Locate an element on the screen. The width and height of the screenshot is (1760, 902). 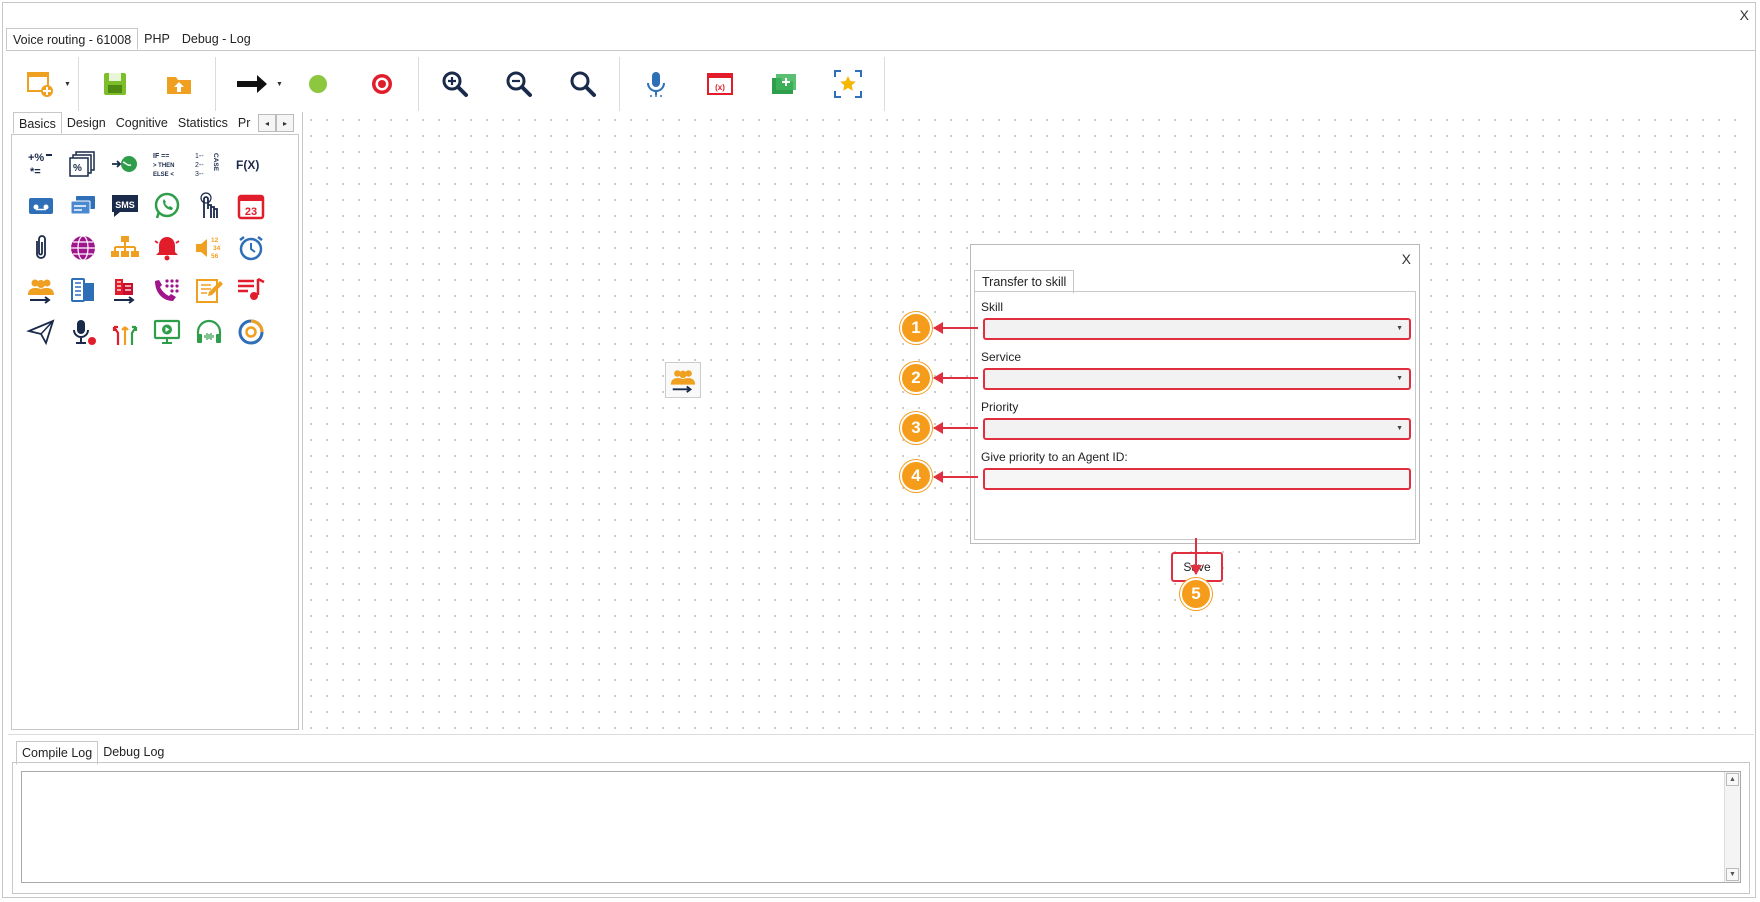
function-fx-icon: F(X) is located at coordinates (247, 165).